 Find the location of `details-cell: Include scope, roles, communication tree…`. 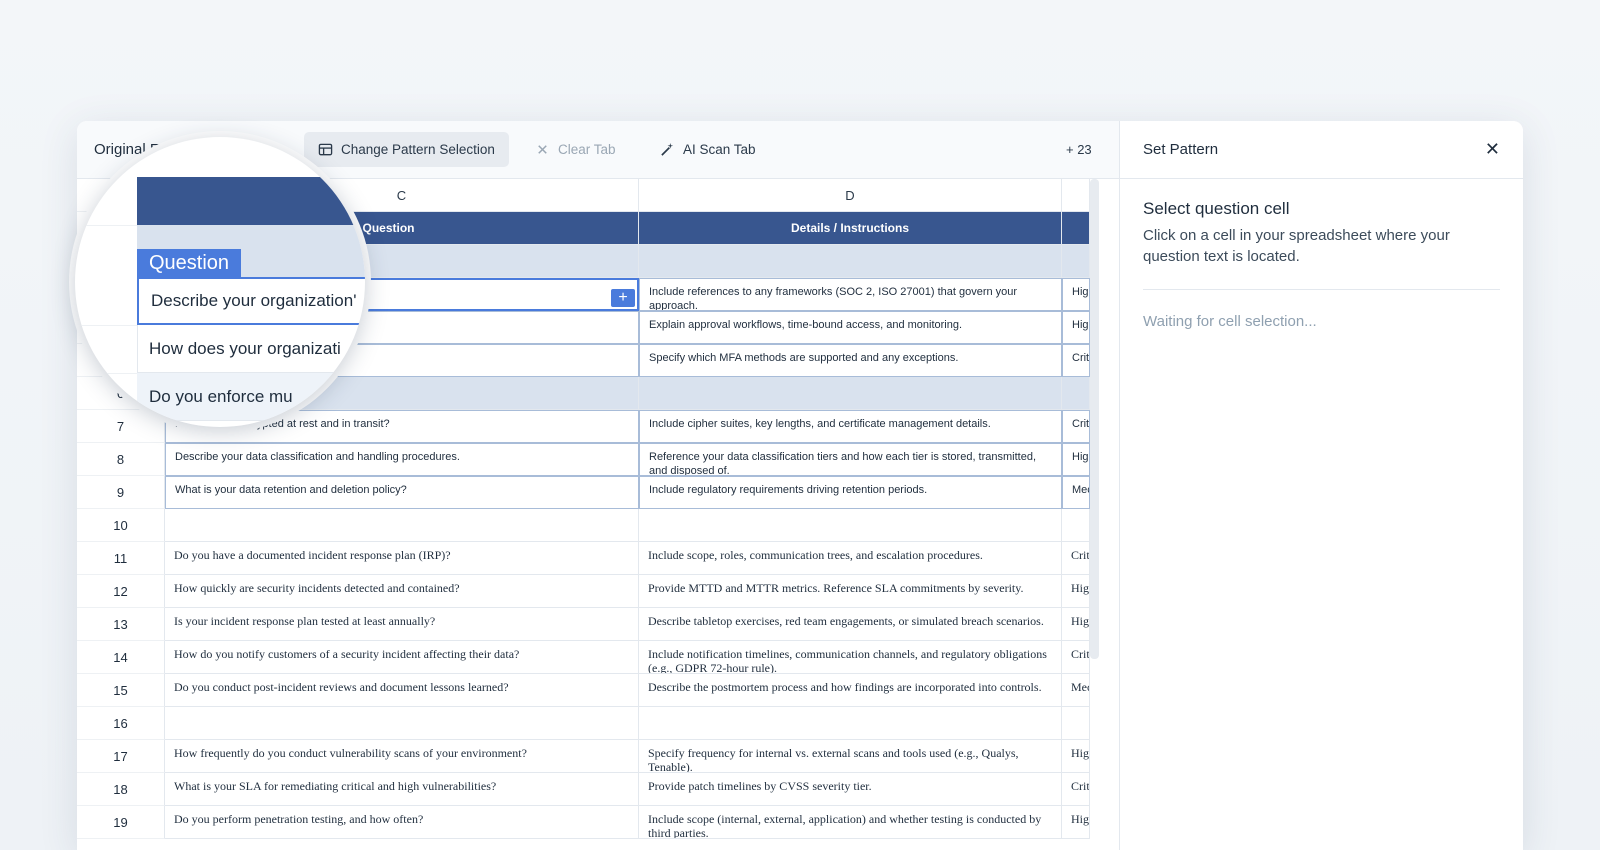

details-cell: Include scope, roles, communication tree… is located at coordinates (850, 558).